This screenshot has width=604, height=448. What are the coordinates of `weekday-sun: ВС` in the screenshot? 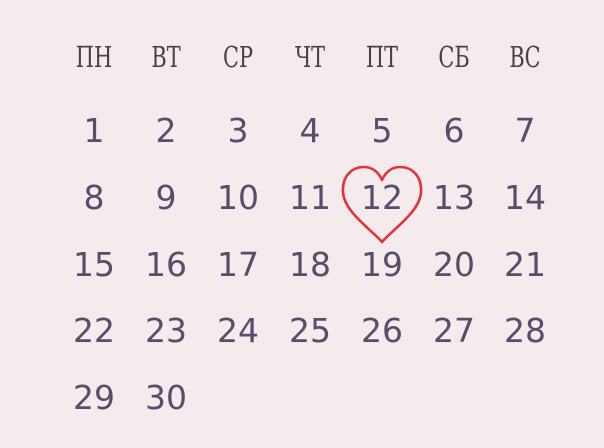 It's located at (525, 57).